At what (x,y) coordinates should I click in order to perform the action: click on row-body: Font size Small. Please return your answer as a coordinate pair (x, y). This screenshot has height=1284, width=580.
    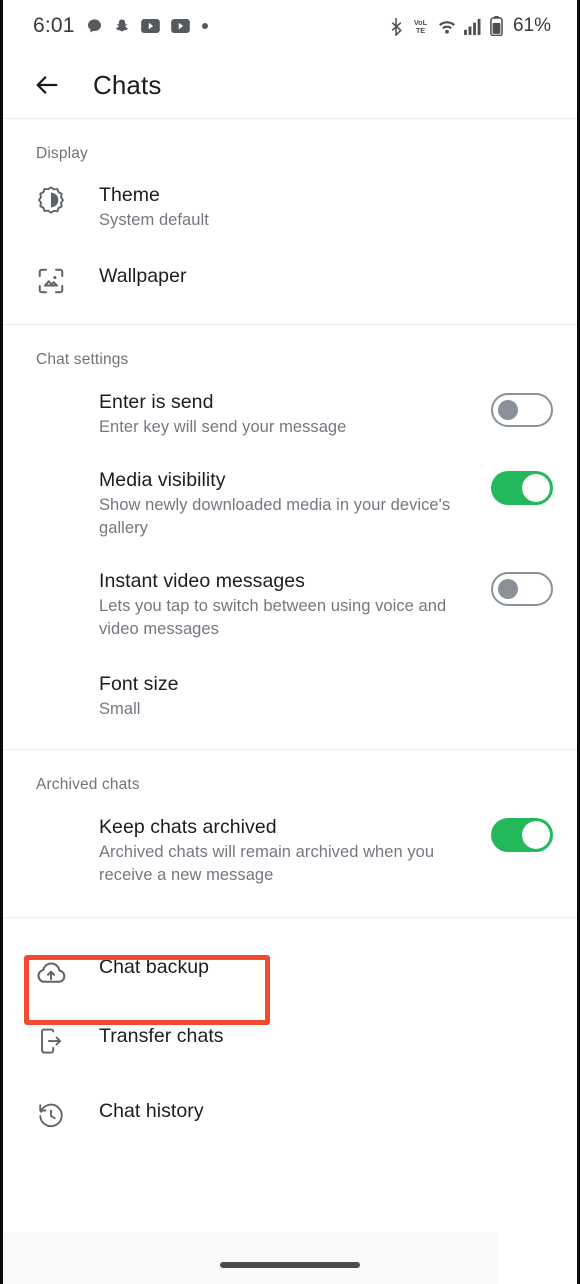
    Looking at the image, I should click on (326, 696).